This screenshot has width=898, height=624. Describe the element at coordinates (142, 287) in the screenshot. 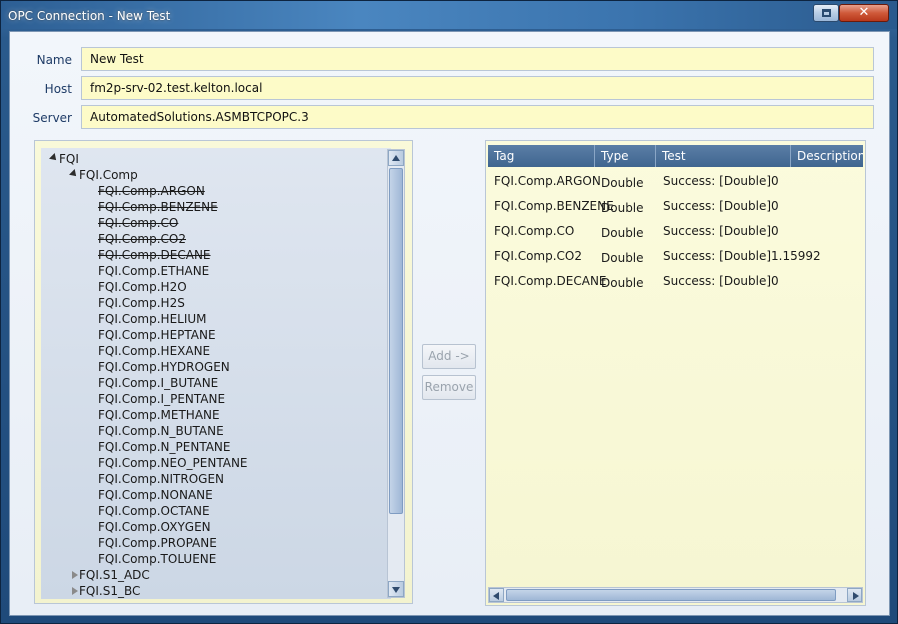

I see `tree-node-label: FQI.Comp.H2O` at that location.